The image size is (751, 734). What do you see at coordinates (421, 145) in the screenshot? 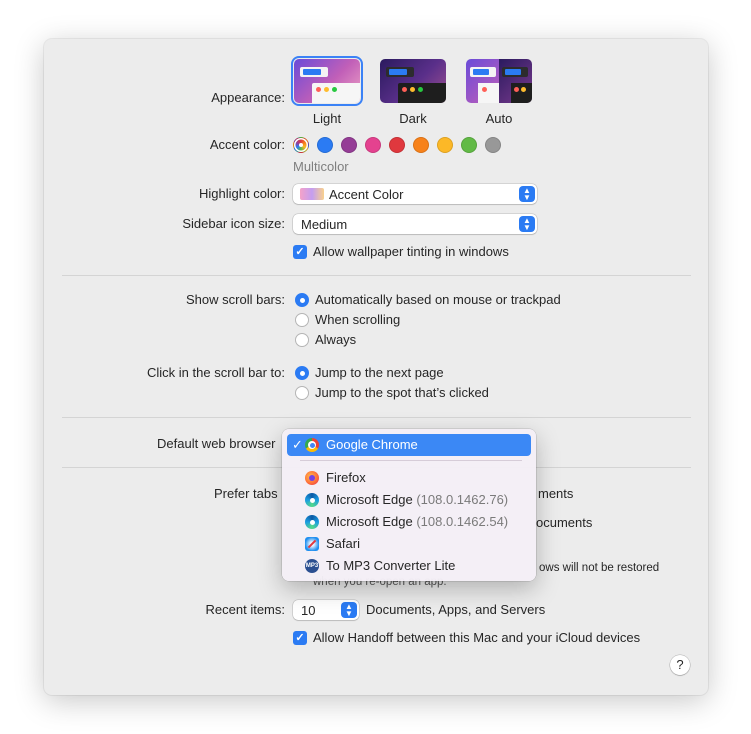
I see `accent-orange-swatch` at bounding box center [421, 145].